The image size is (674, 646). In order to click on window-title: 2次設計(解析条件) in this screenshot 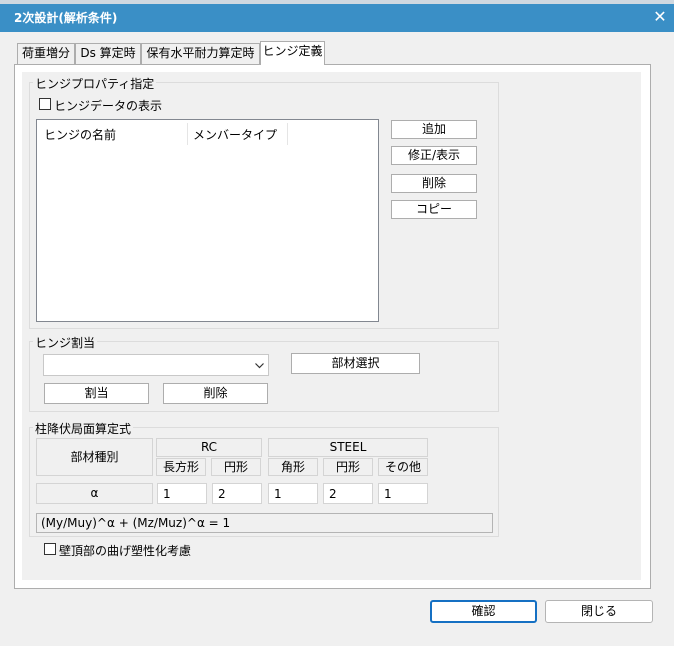, I will do `click(66, 18)`.